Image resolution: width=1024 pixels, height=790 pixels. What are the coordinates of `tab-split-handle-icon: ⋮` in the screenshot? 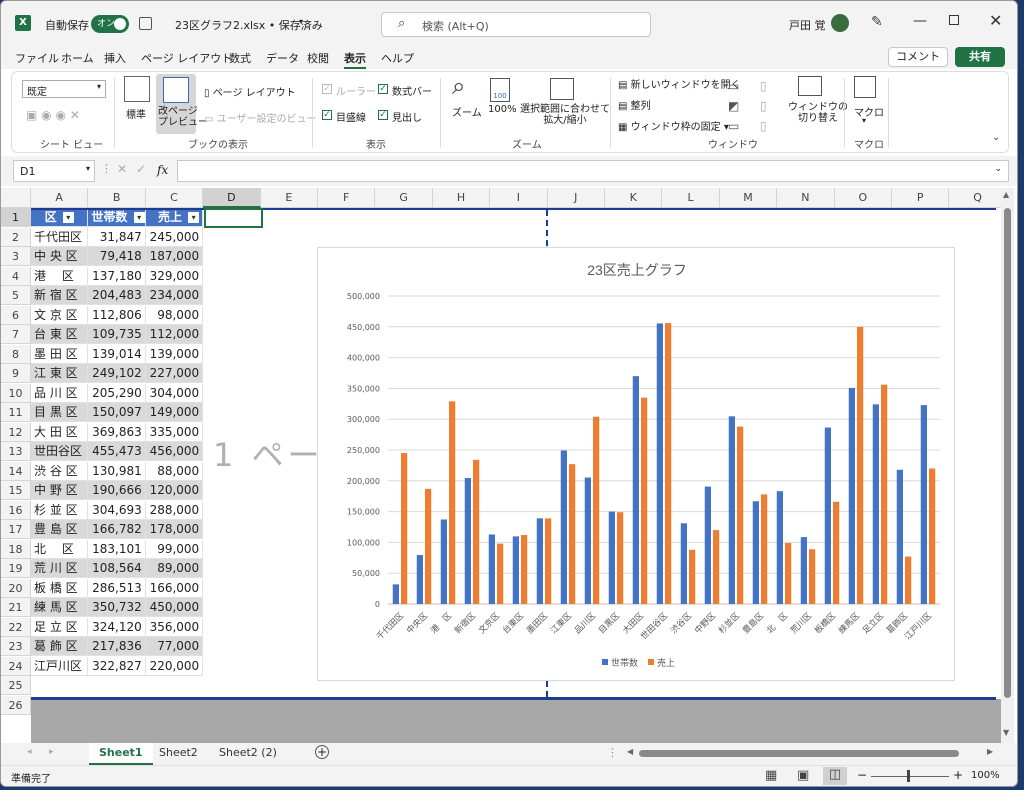 It's located at (612, 752).